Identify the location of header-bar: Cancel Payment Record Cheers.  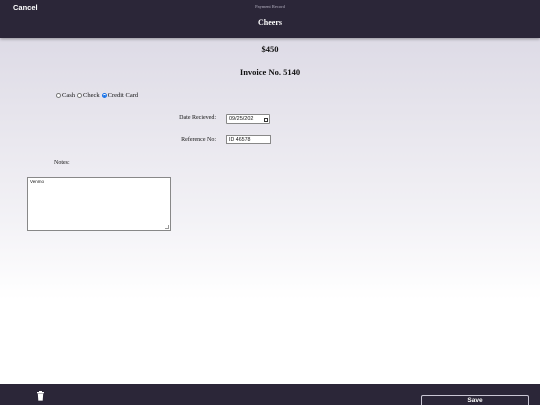
(270, 19).